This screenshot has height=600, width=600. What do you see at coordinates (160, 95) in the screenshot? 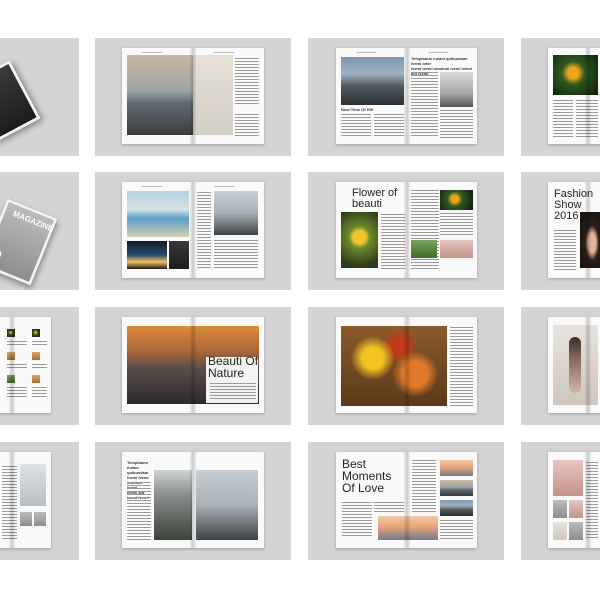
I see `sunset-beach-photo` at bounding box center [160, 95].